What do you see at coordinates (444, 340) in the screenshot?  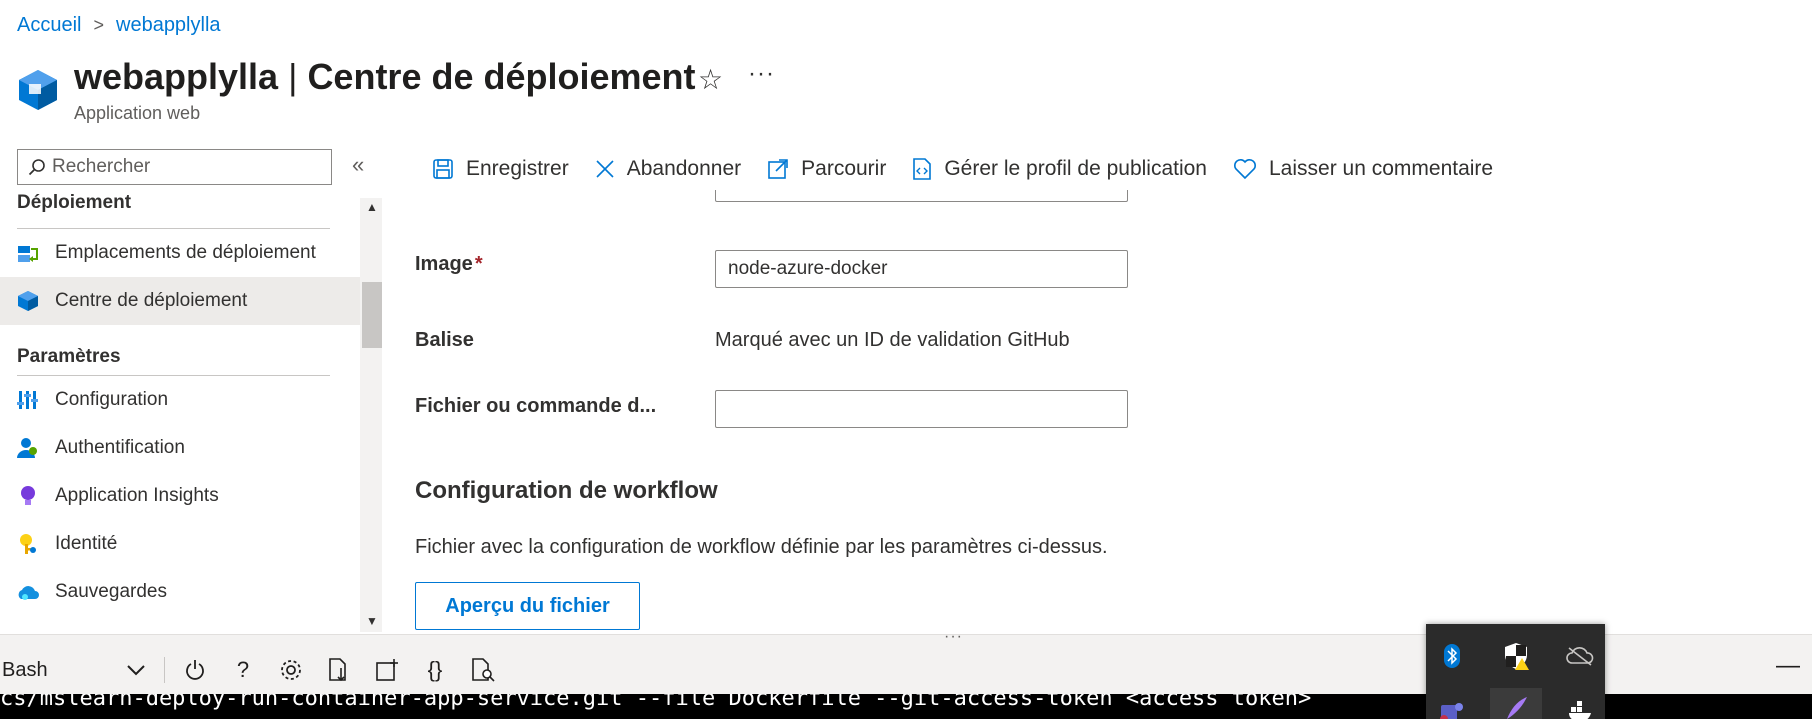 I see `tag-label: Balise` at bounding box center [444, 340].